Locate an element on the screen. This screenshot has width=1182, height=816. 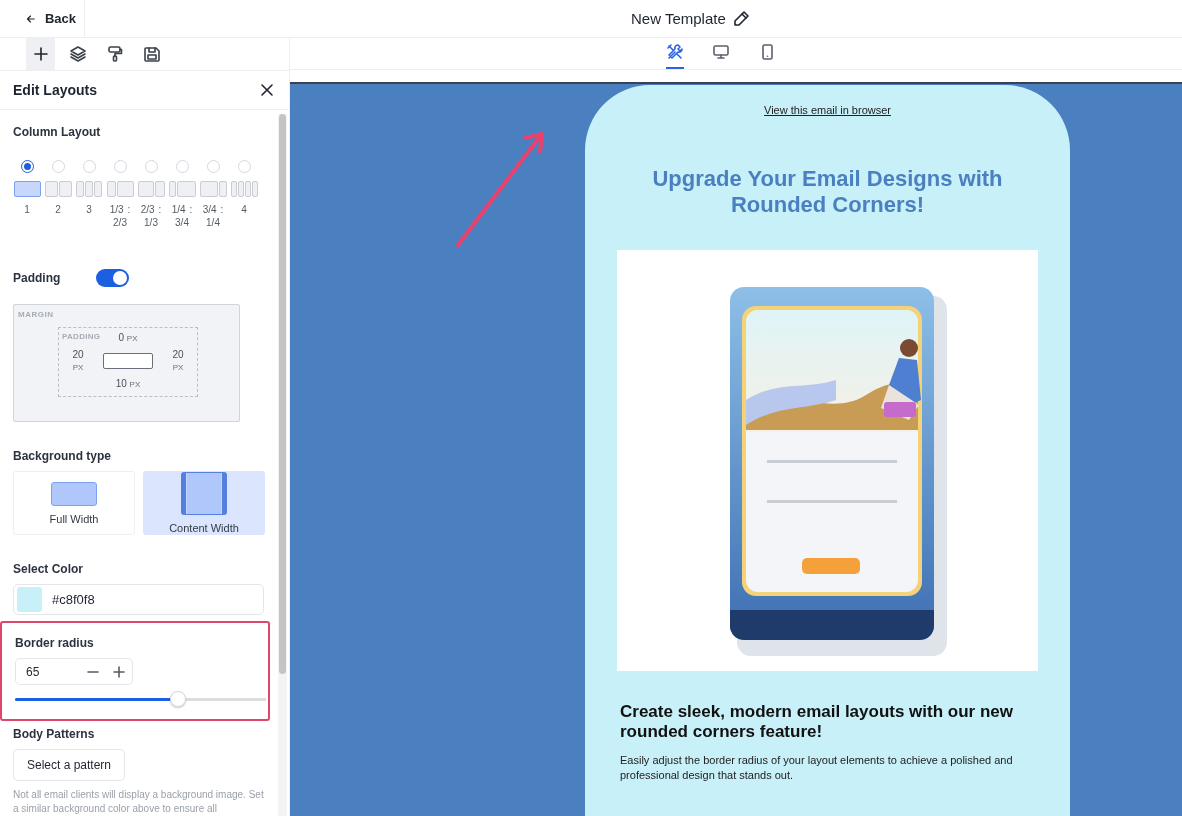
section-label: Border radius is located at coordinates (55, 643).